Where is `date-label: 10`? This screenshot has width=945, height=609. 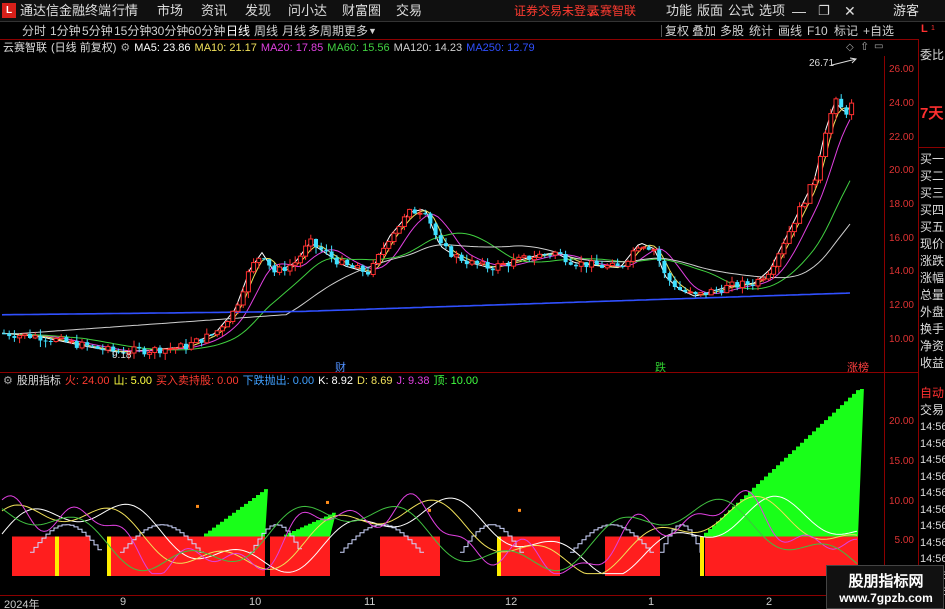
date-label: 10 is located at coordinates (255, 602).